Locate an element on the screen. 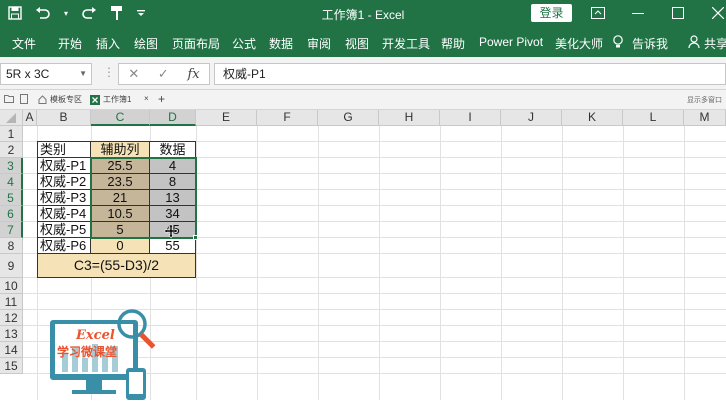 The height and width of the screenshot is (405, 726). table-cell: 4 is located at coordinates (173, 166).